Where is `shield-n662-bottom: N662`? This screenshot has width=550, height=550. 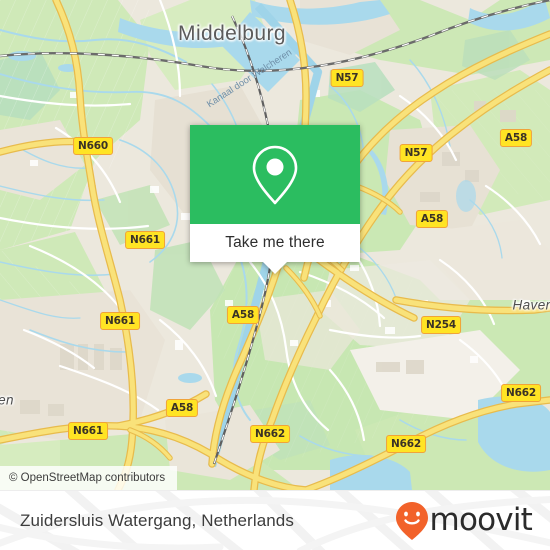
shield-n662-bottom: N662 is located at coordinates (406, 444).